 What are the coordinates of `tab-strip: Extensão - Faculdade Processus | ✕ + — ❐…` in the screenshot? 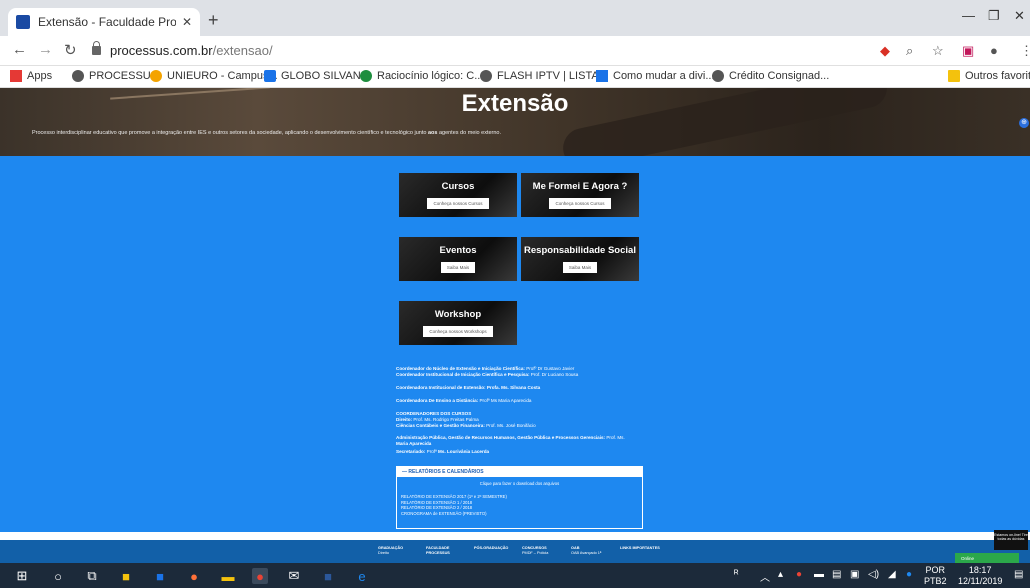 It's located at (515, 18).